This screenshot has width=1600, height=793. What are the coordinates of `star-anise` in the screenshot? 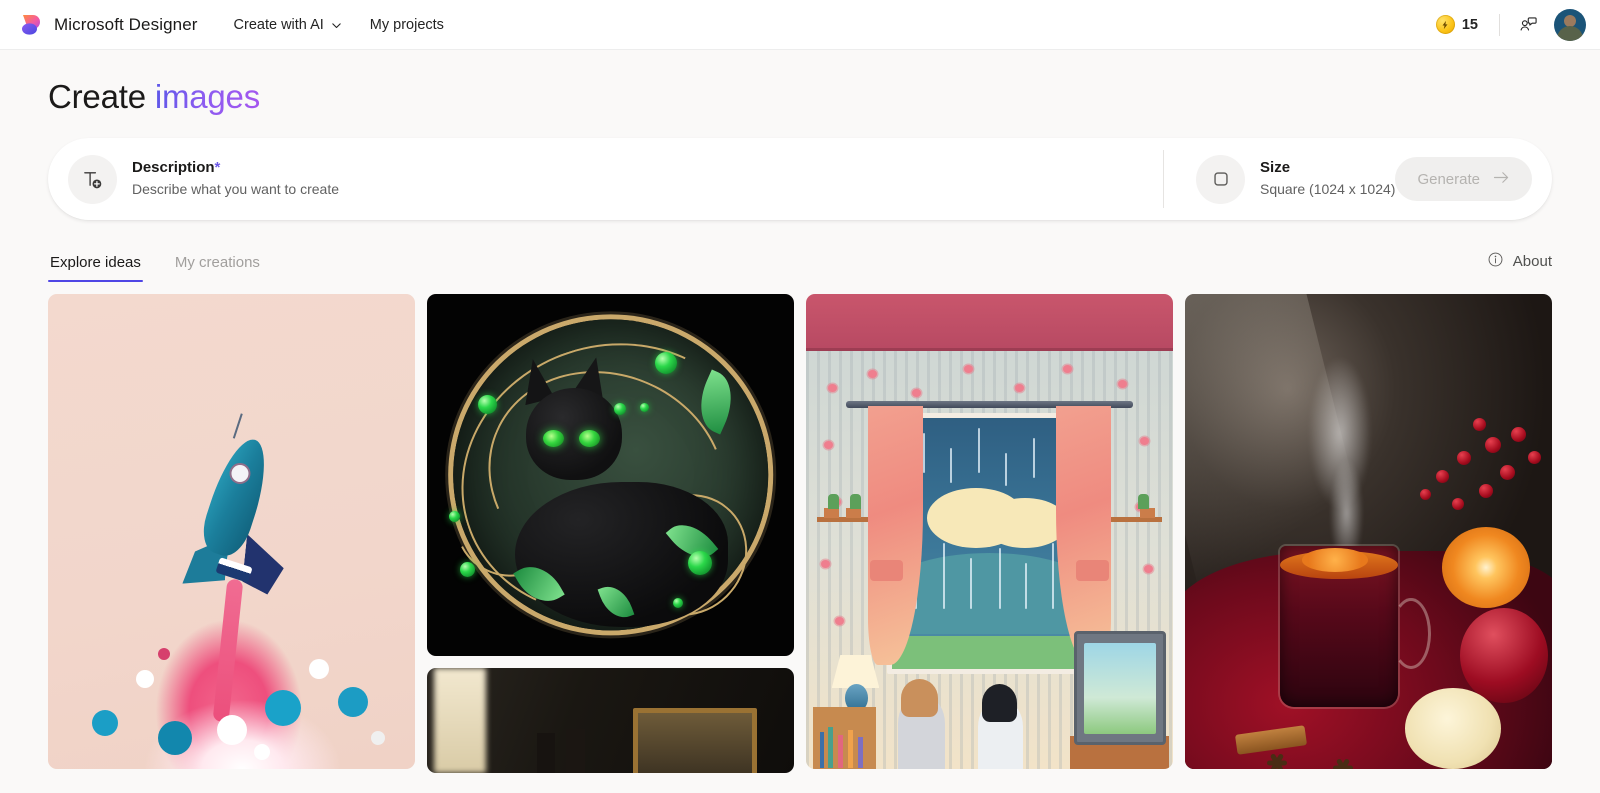 It's located at (1277, 760).